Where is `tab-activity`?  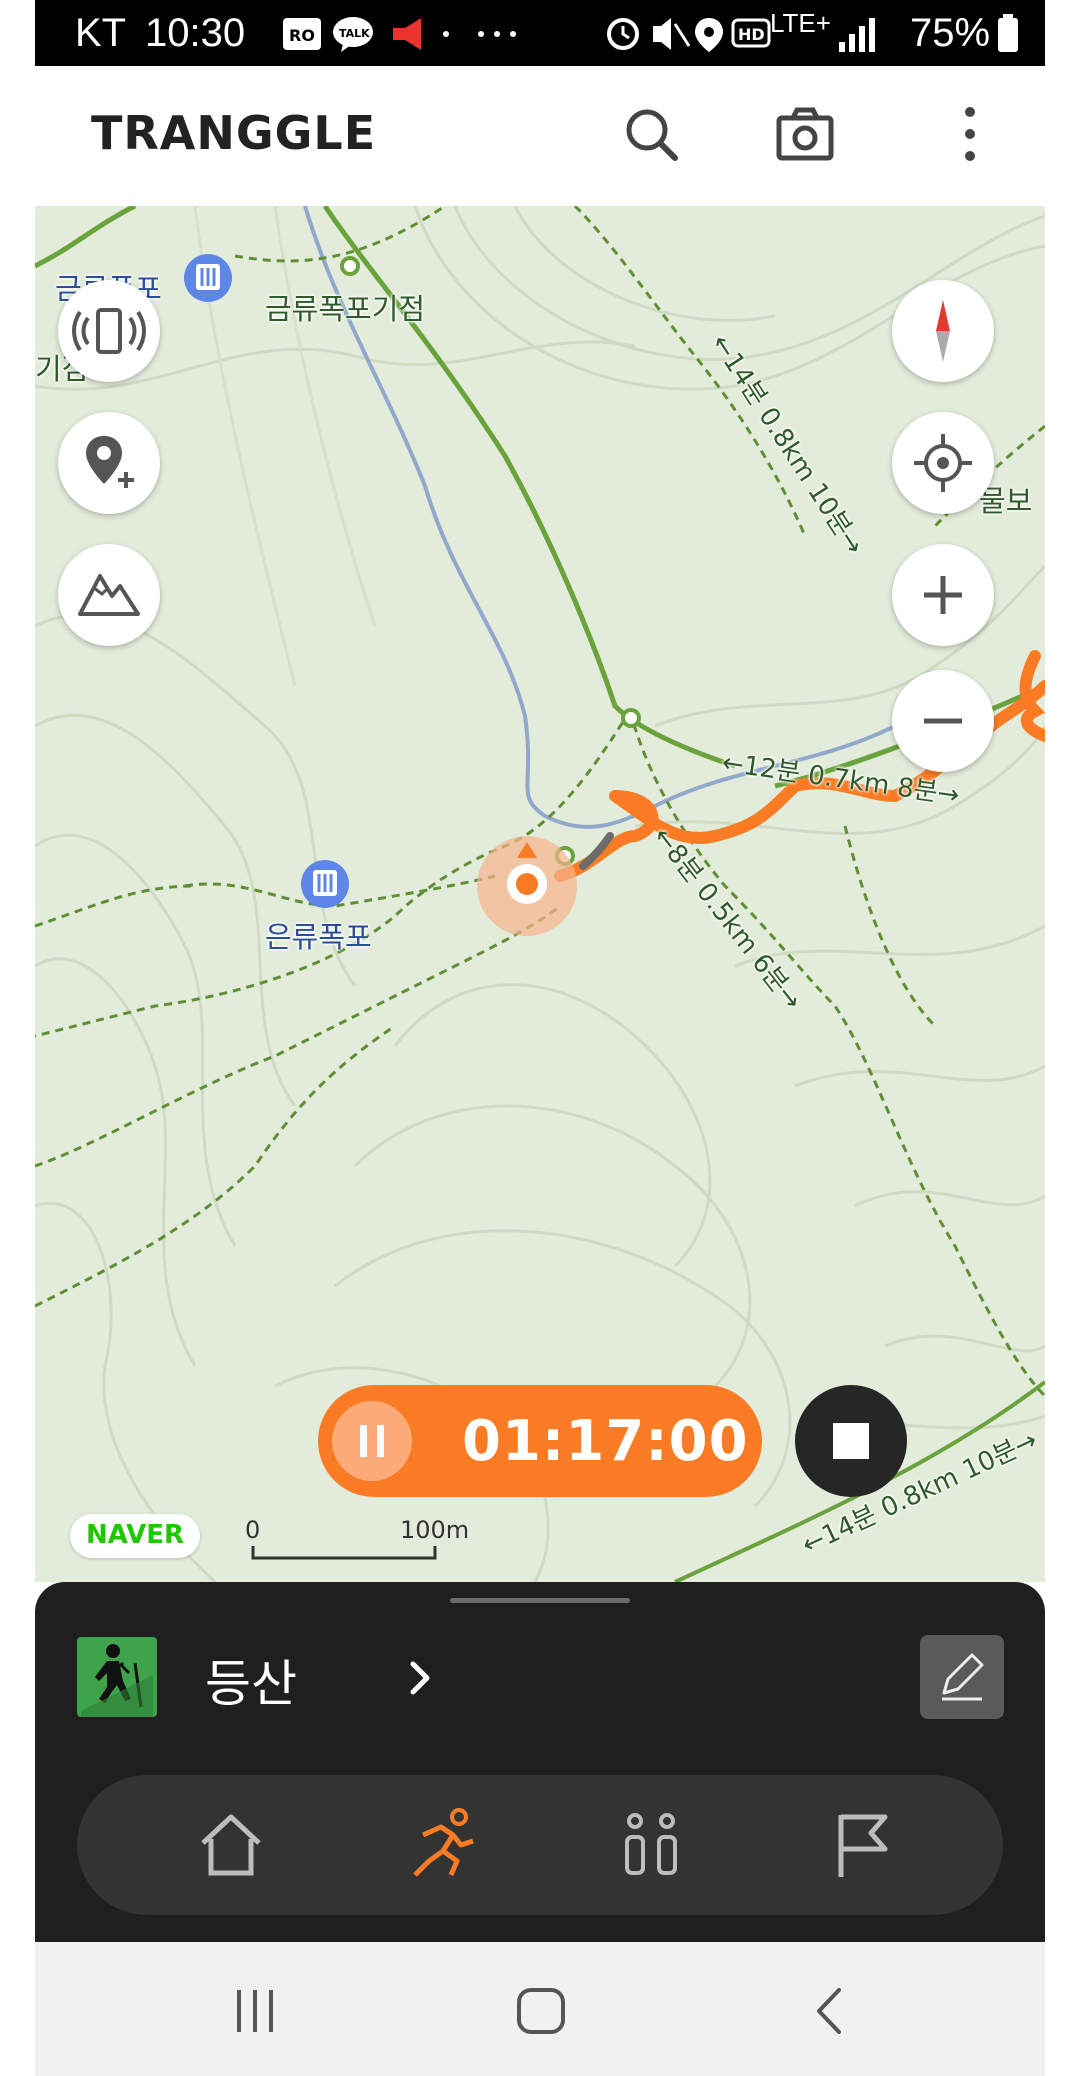
tab-activity is located at coordinates (441, 1845).